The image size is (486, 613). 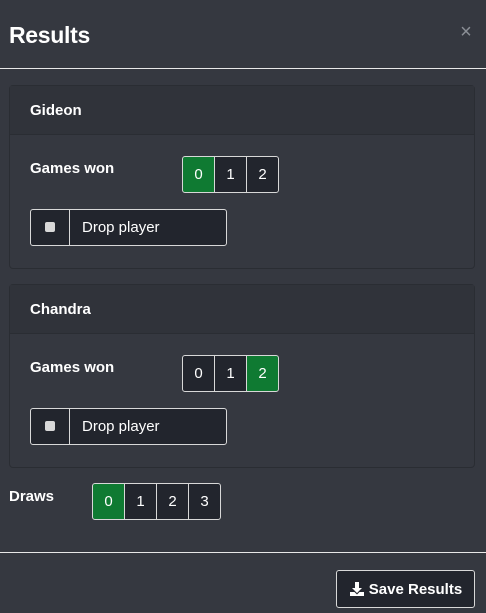 I want to click on draws-option-0: 0, so click(x=108, y=501).